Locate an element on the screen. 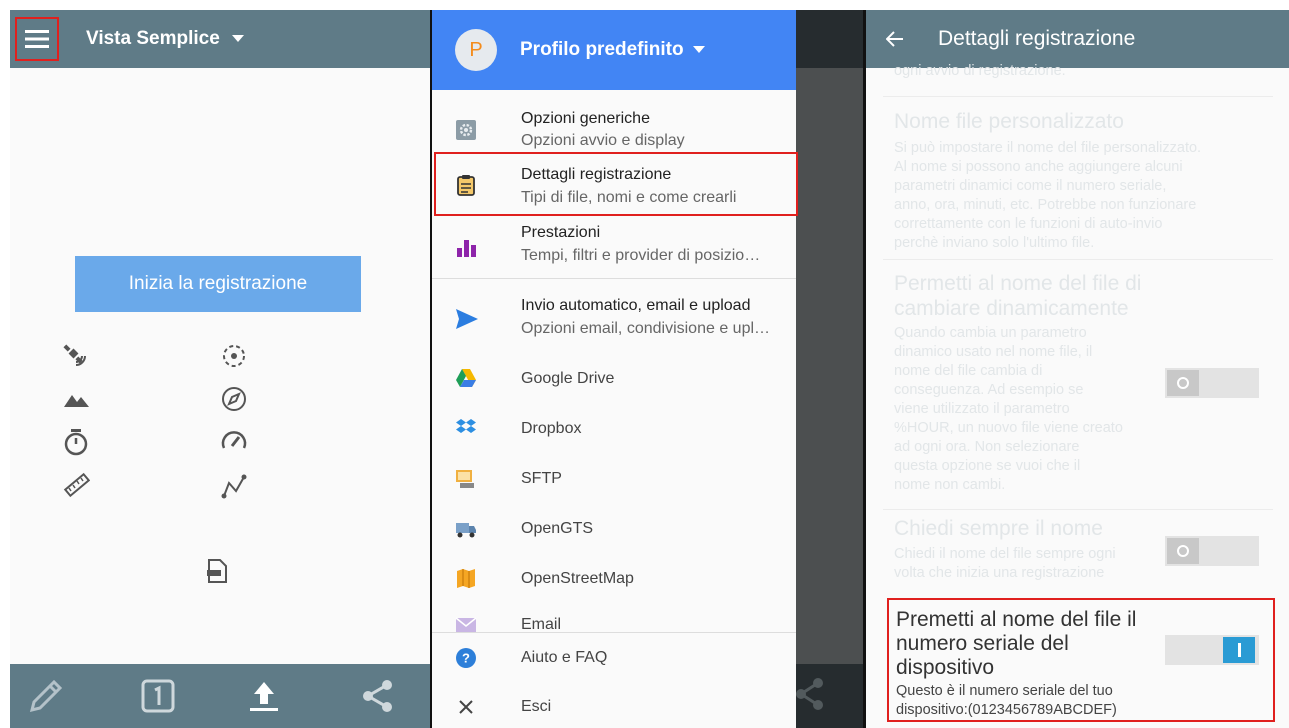 This screenshot has height=728, width=1289. profile-avatar: P is located at coordinates (476, 50).